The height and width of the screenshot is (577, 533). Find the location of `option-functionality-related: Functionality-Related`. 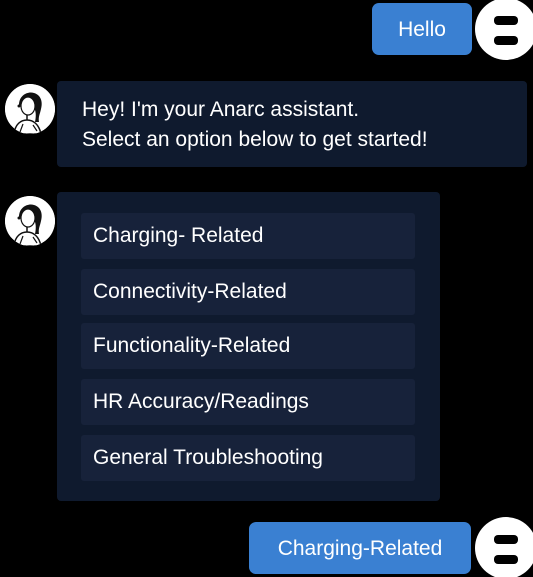

option-functionality-related: Functionality-Related is located at coordinates (248, 346).